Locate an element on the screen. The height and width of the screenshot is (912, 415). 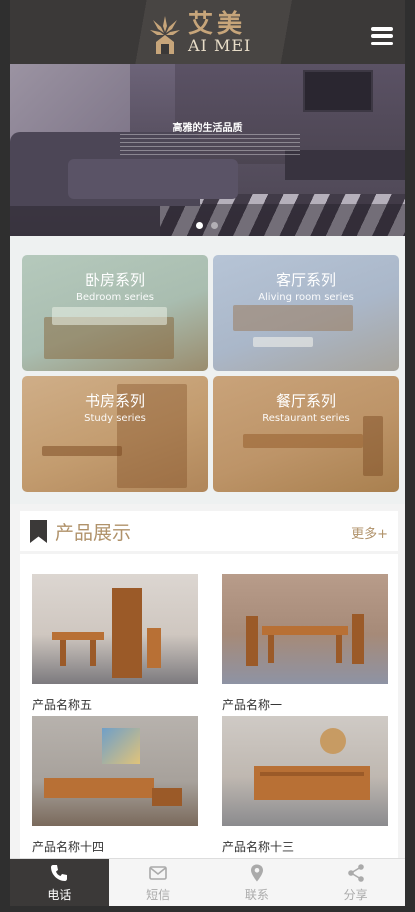
product-section-title: 产品展示 is located at coordinates (93, 533).